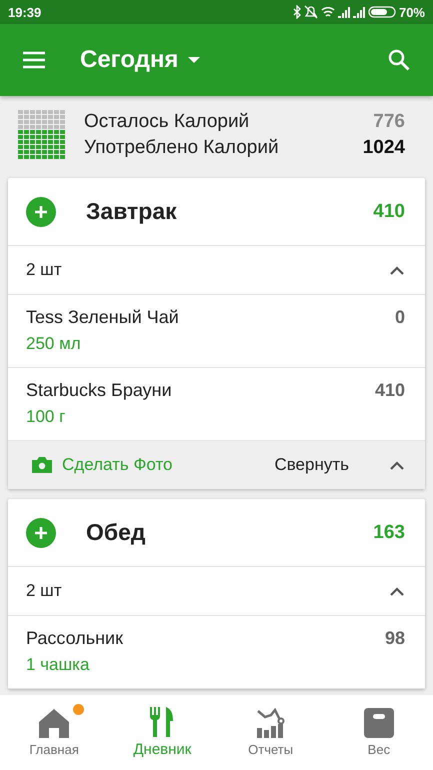  What do you see at coordinates (99, 390) in the screenshot?
I see `food-name: Starbucks Брауни` at bounding box center [99, 390].